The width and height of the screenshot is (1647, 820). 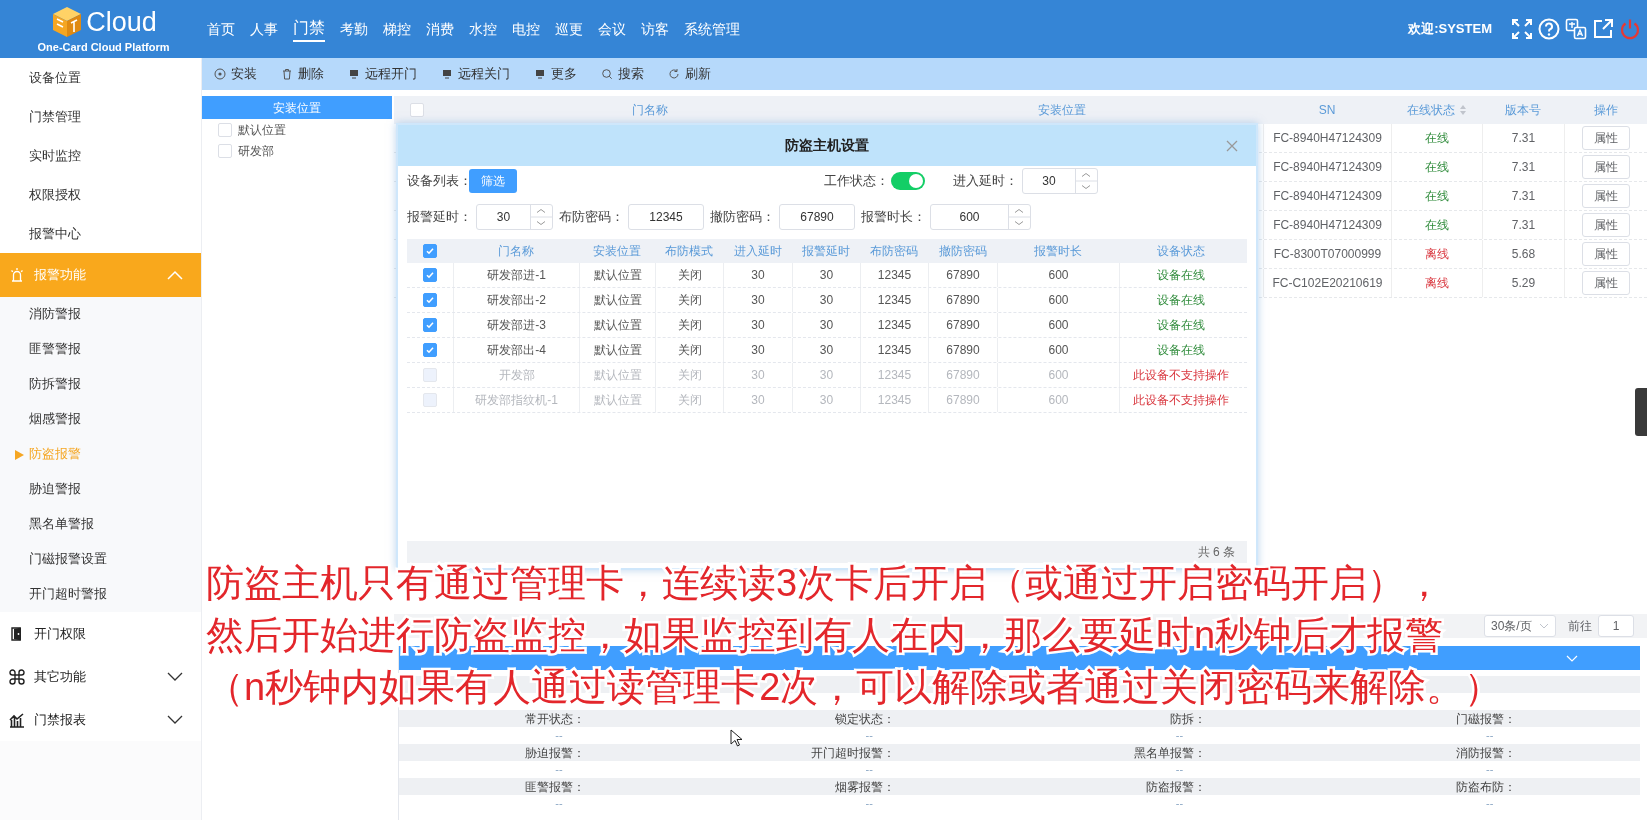 I want to click on nav-link: 梯控, so click(x=397, y=29).